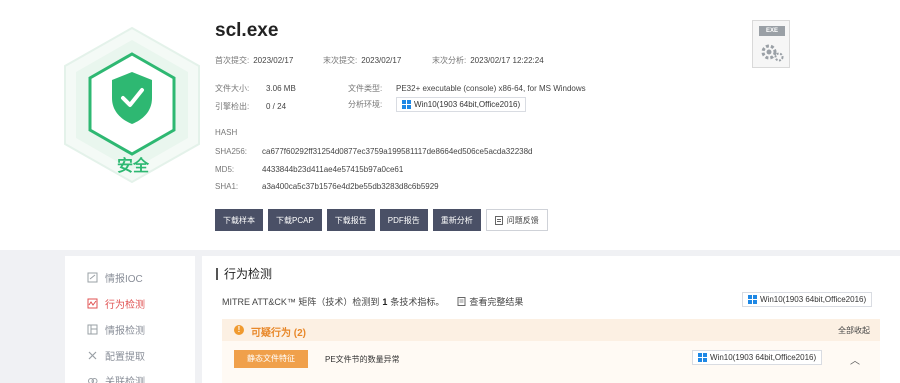  Describe the element at coordinates (271, 359) in the screenshot. I see `static-feature-tag: 静态文件特征` at that location.